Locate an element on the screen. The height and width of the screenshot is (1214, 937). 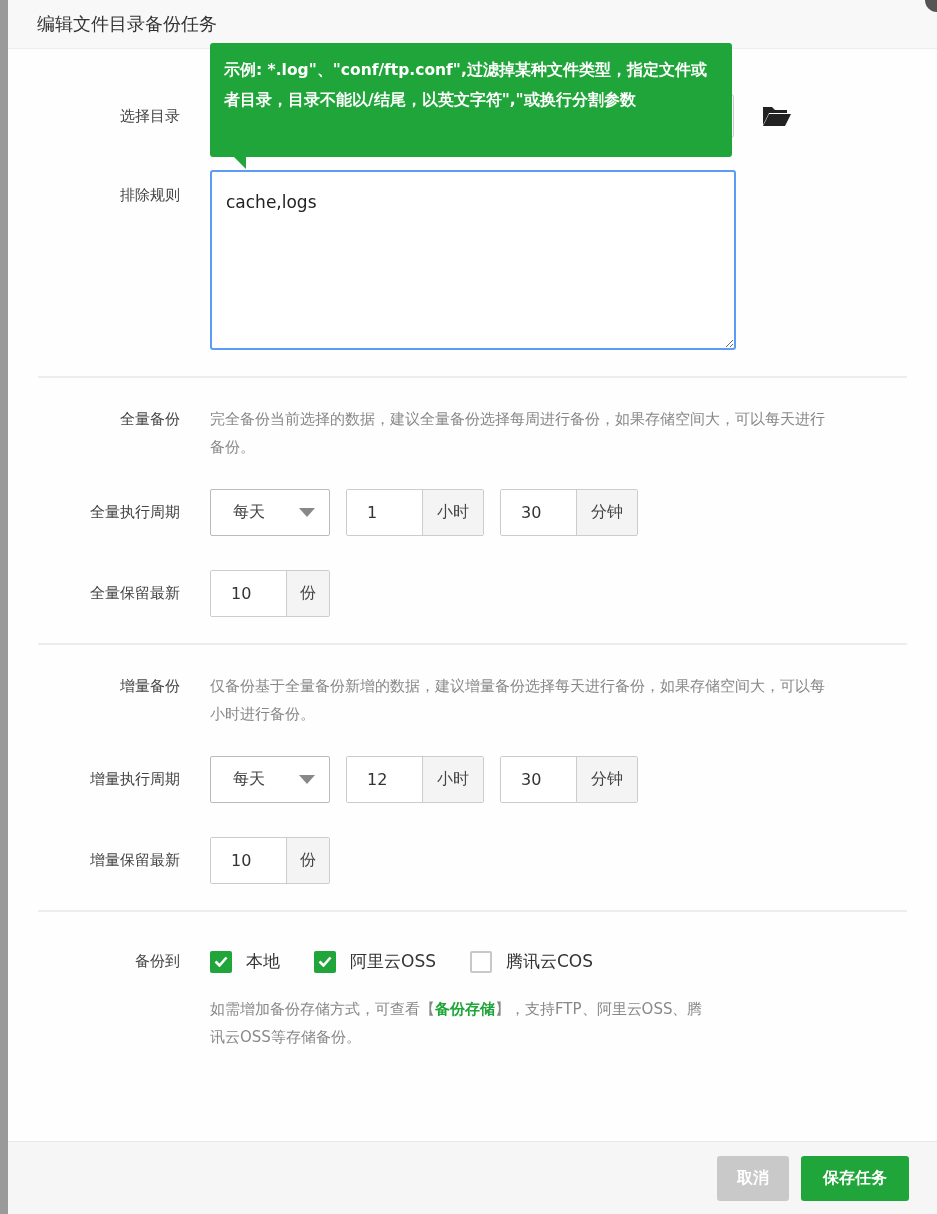
dialog-title: 编辑文件目录备份任务 is located at coordinates (472, 24).